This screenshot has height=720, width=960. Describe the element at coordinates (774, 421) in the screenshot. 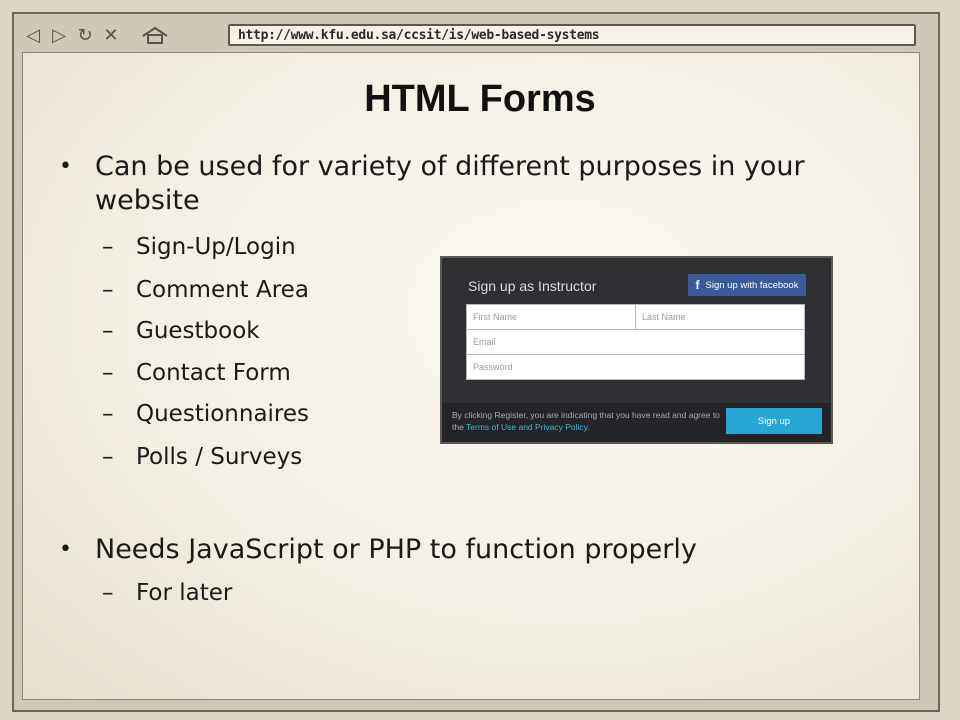

I see `signup-button: Sign up` at that location.